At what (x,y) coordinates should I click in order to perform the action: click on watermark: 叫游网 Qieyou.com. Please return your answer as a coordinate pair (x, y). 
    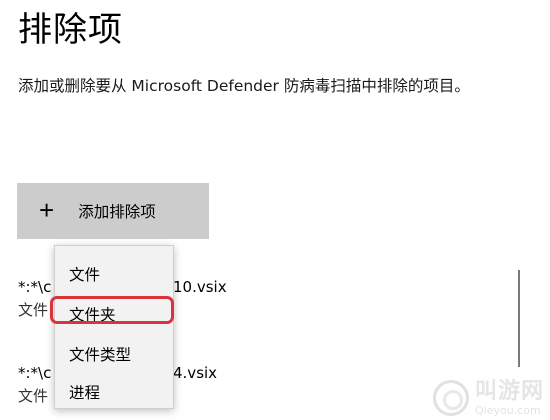
    Looking at the image, I should click on (488, 397).